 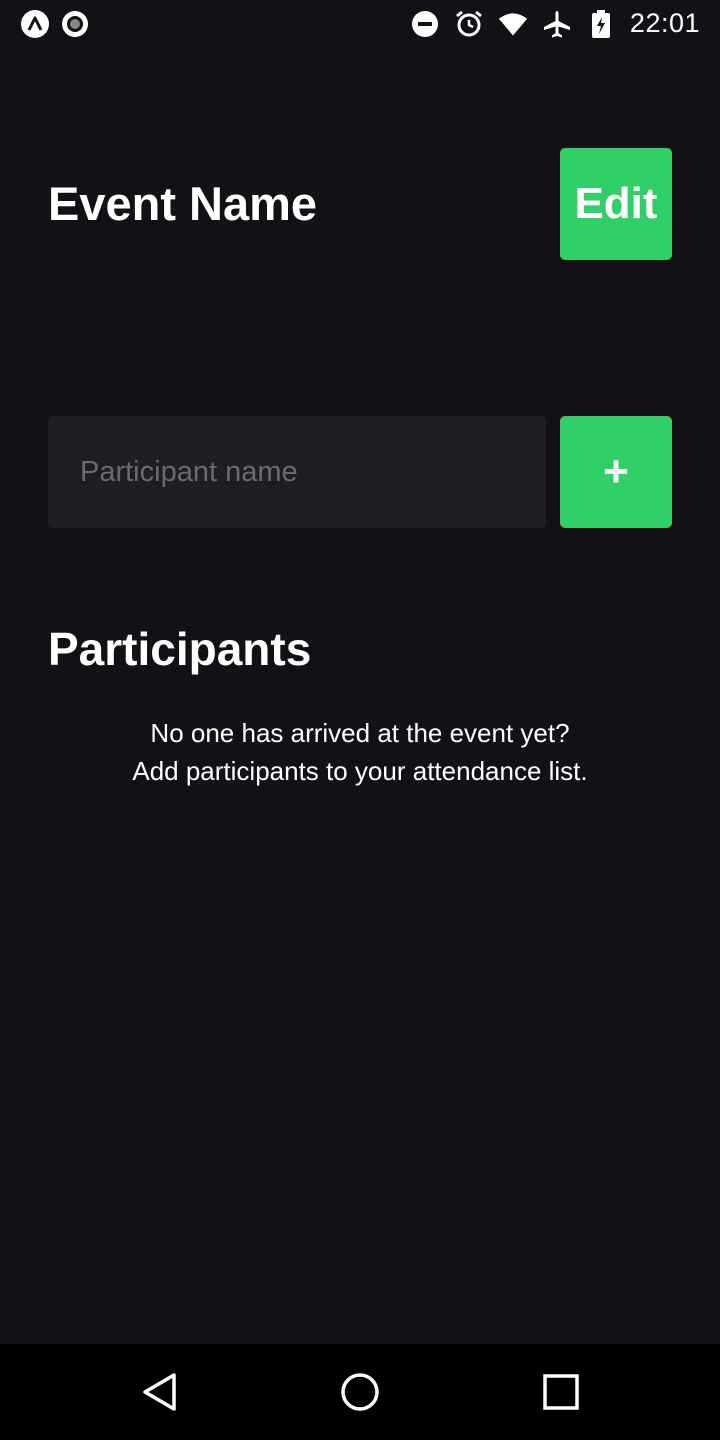 I want to click on app-a-icon, so click(x=35, y=24).